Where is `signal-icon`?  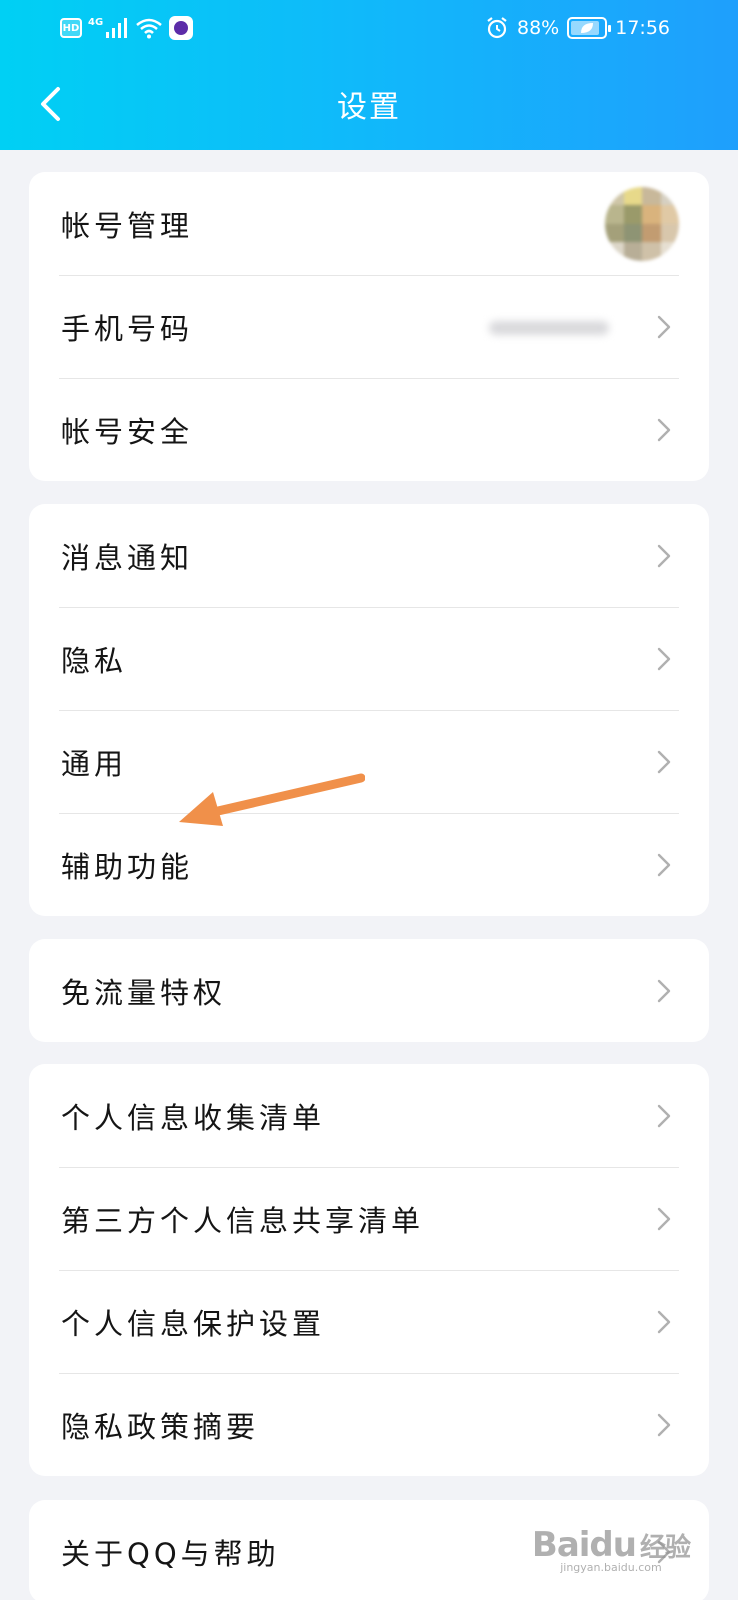 signal-icon is located at coordinates (117, 28).